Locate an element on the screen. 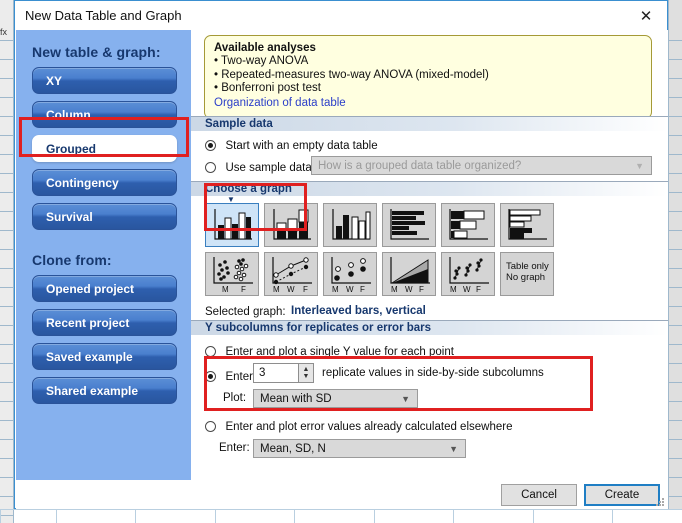 Image resolution: width=682 pixels, height=523 pixels. cancel-button: Cancel is located at coordinates (539, 495).